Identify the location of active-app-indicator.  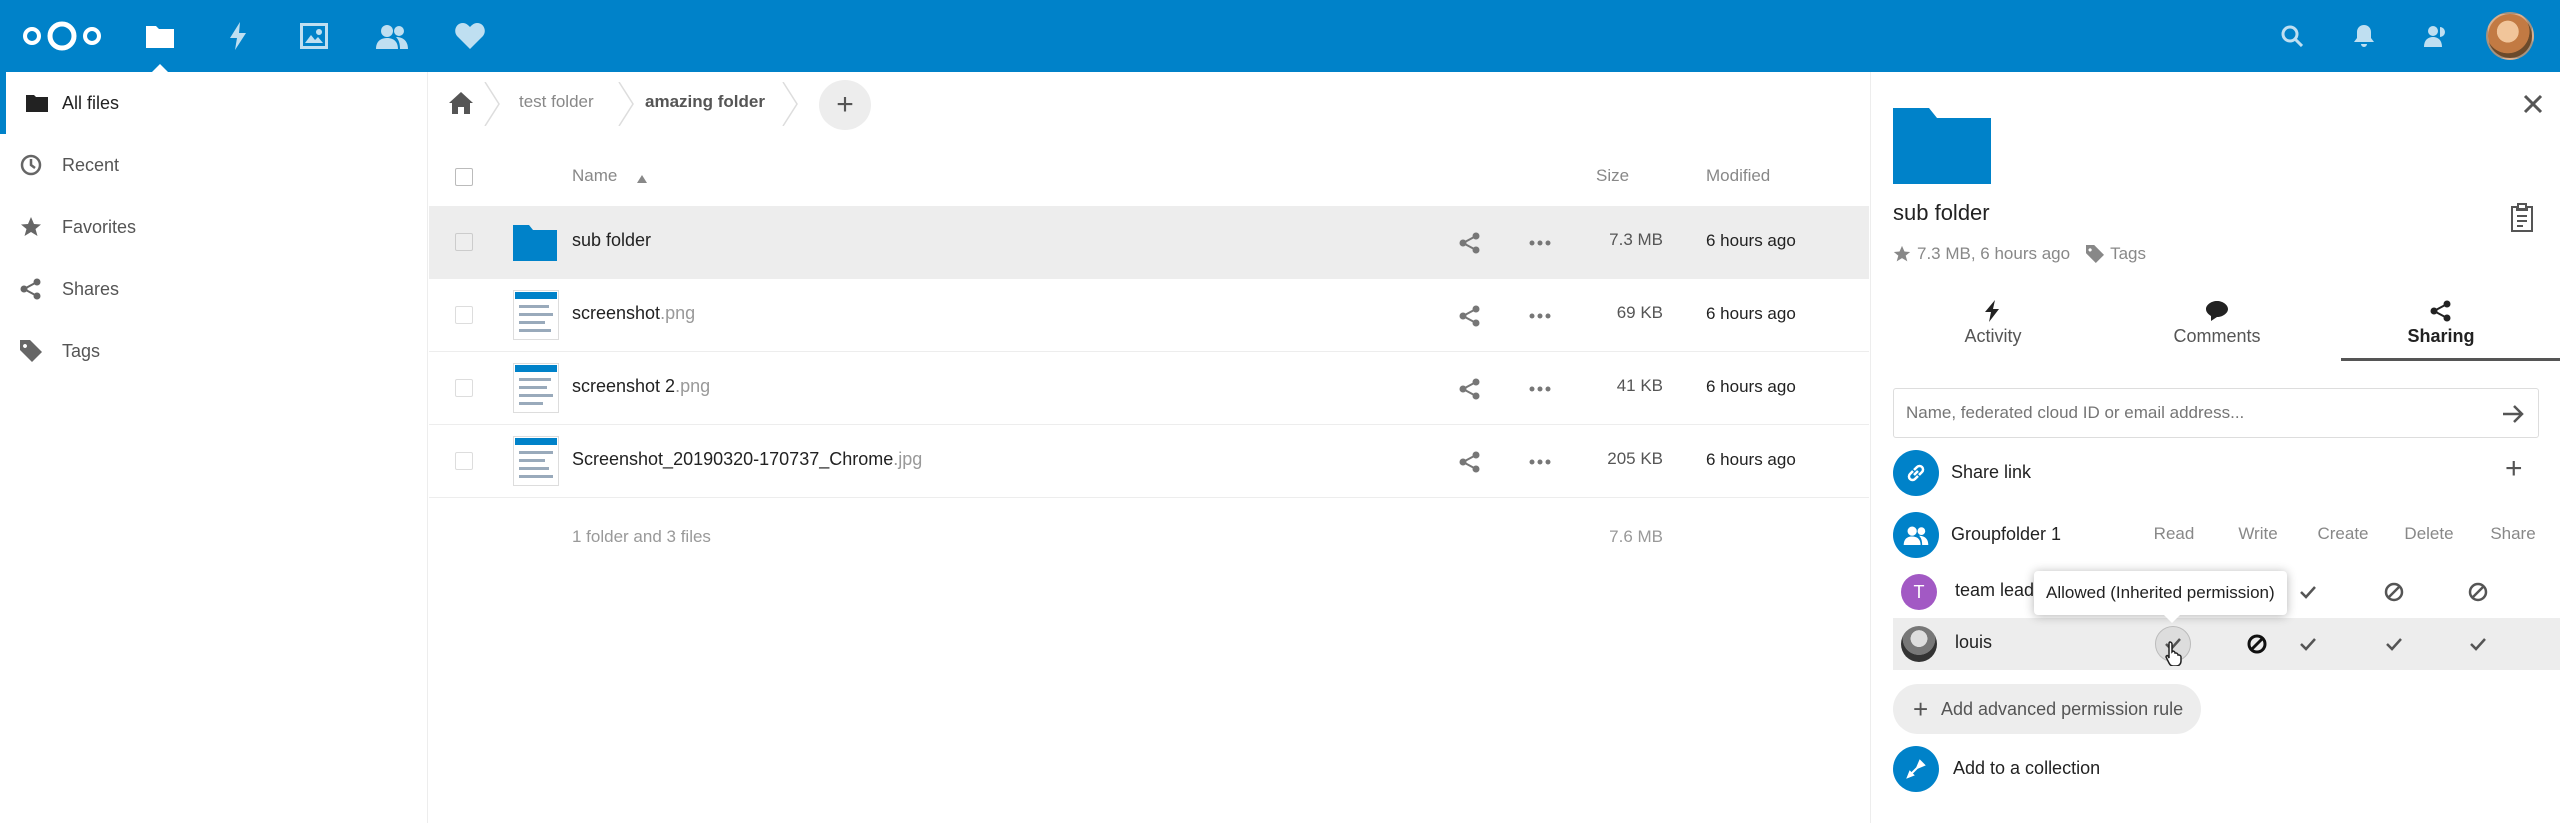
(160, 68).